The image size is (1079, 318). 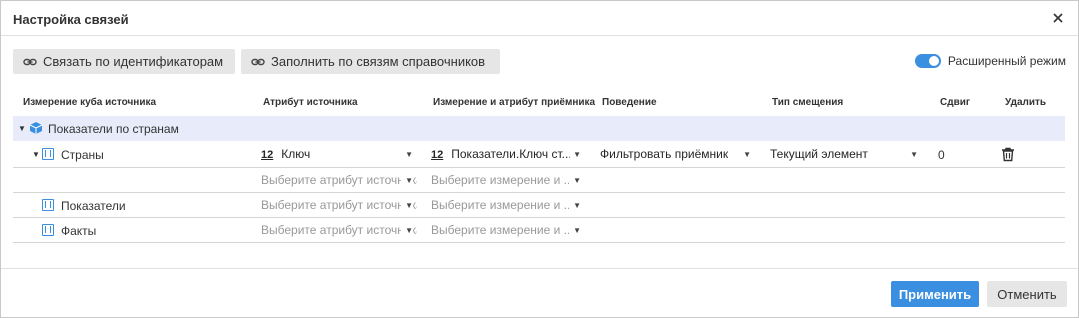 I want to click on behavior-select: Фильтровать приёмник ▼, so click(x=677, y=155).